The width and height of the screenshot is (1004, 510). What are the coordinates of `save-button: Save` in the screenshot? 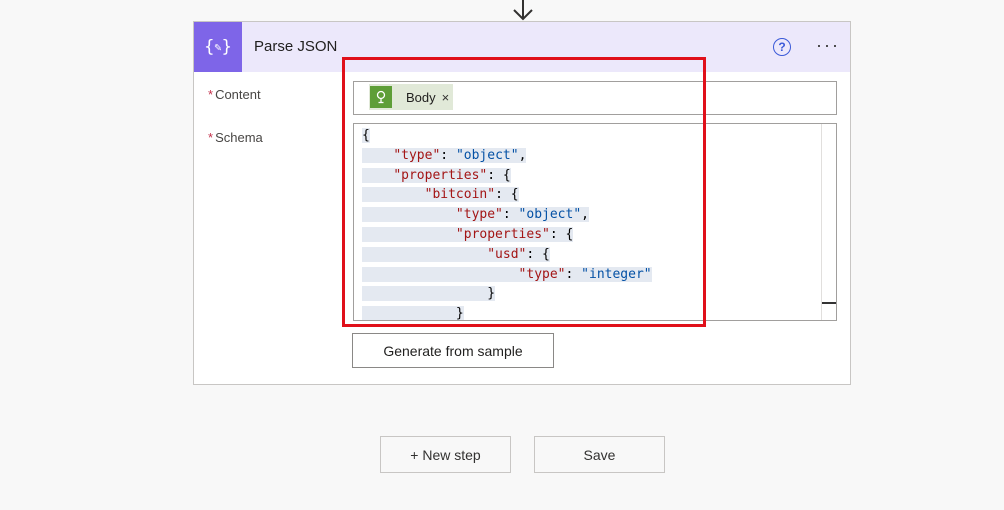 It's located at (599, 454).